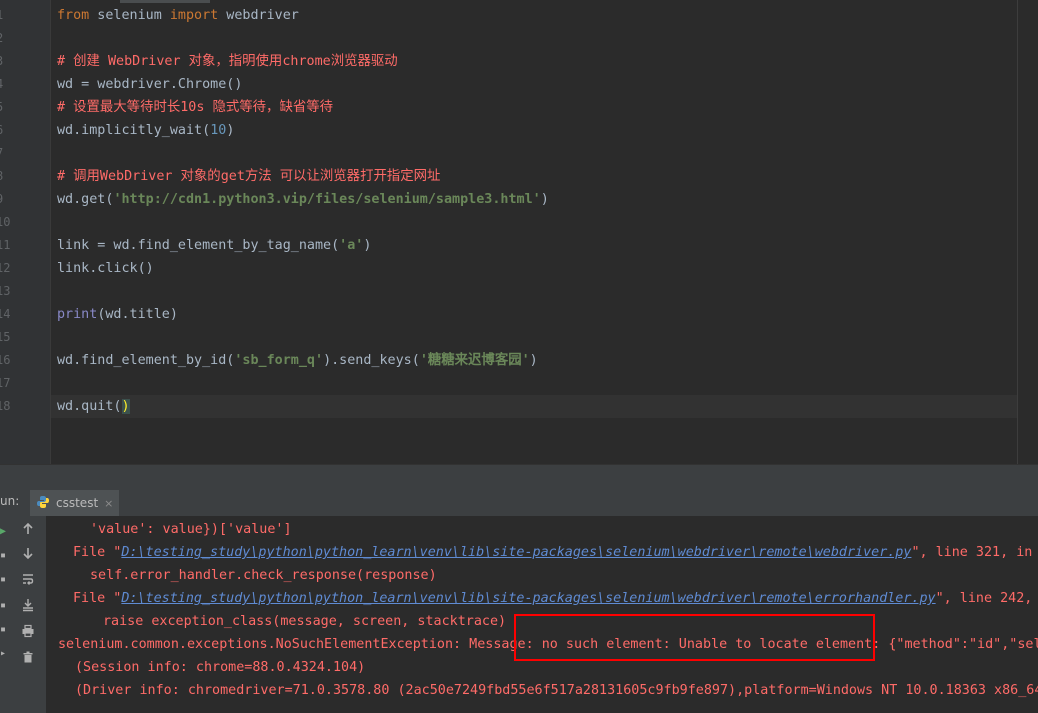 This screenshot has height=713, width=1038. Describe the element at coordinates (5, 337) in the screenshot. I see `line-number: 15` at that location.